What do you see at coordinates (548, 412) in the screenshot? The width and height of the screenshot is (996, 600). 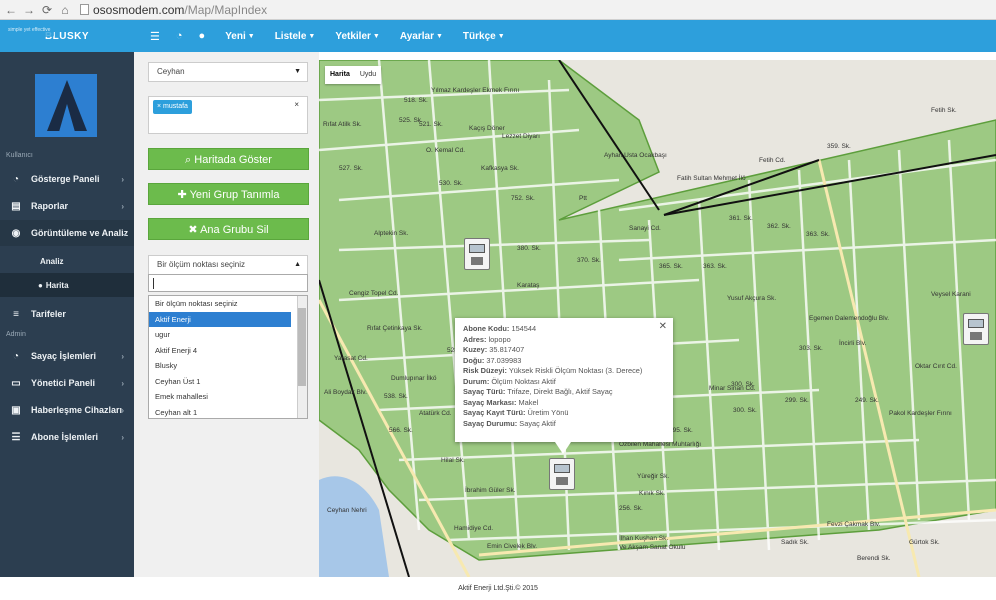 I see `info-value: Üretim Yönü` at bounding box center [548, 412].